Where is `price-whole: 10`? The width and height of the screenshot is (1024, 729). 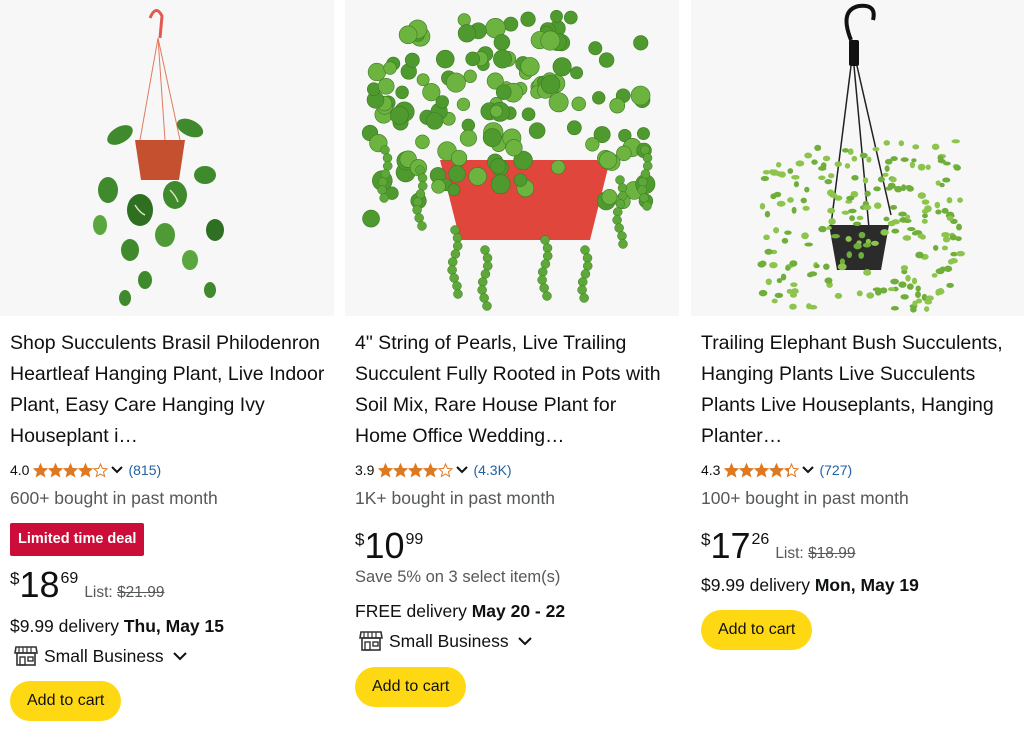 price-whole: 10 is located at coordinates (384, 545).